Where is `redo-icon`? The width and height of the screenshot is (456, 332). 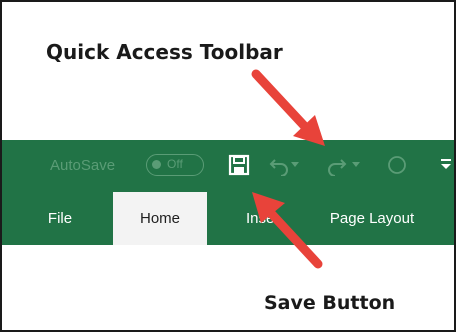
redo-icon is located at coordinates (337, 165).